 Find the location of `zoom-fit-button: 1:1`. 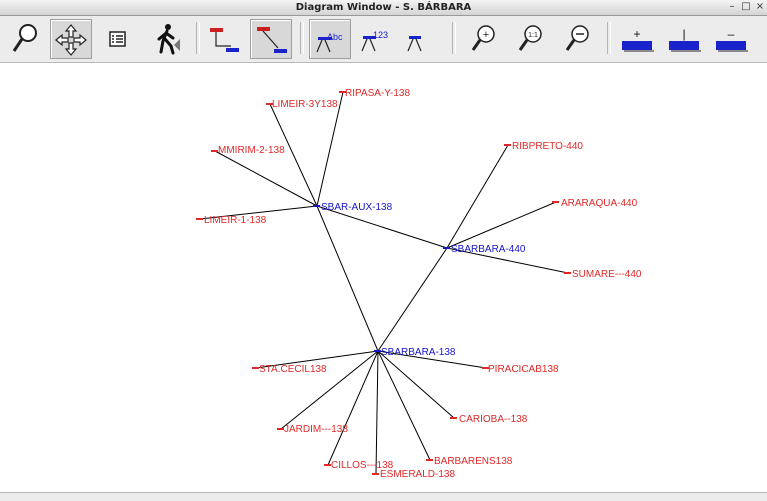

zoom-fit-button: 1:1 is located at coordinates (531, 39).